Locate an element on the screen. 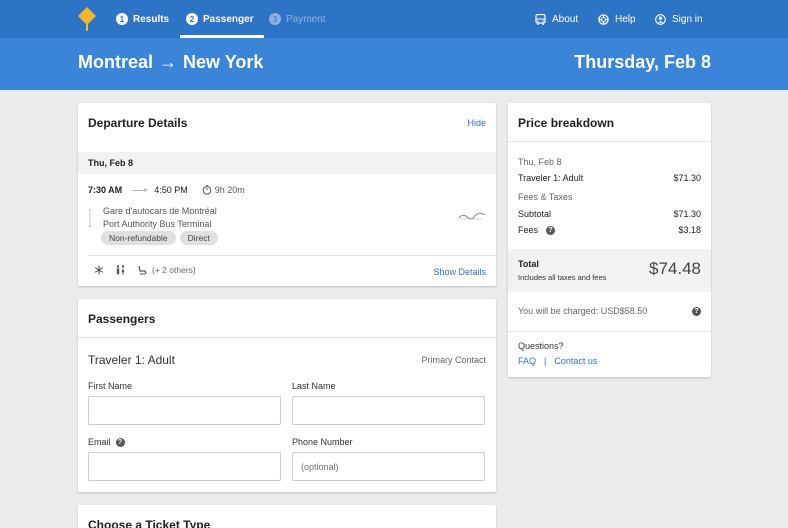 The height and width of the screenshot is (528, 788). charged-text: You will be charged: USD$58.50 is located at coordinates (583, 311).